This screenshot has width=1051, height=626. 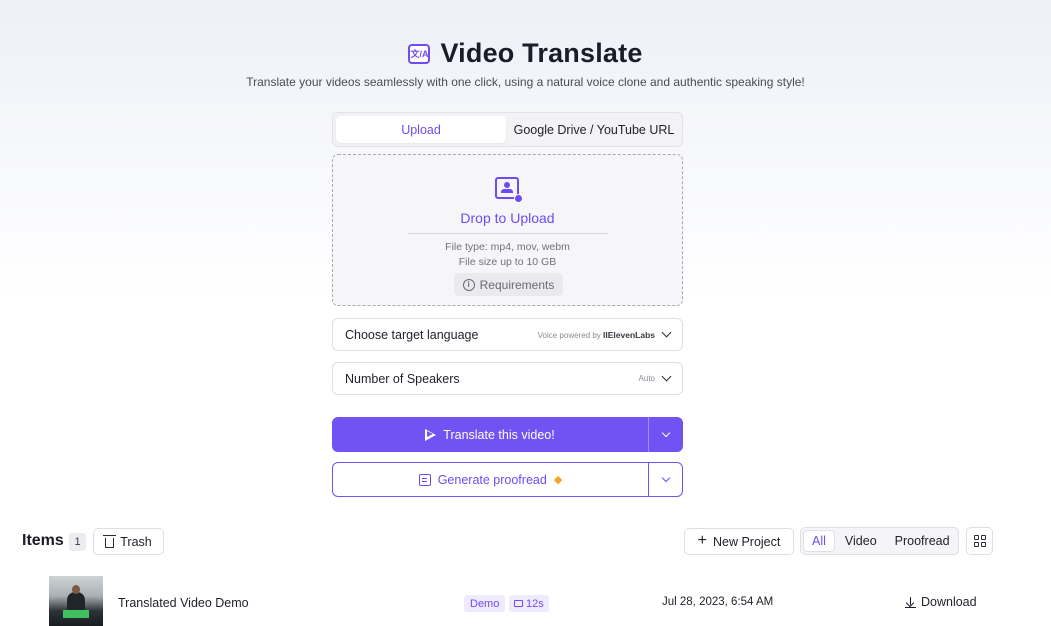 What do you see at coordinates (43, 540) in the screenshot?
I see `items-title: Items` at bounding box center [43, 540].